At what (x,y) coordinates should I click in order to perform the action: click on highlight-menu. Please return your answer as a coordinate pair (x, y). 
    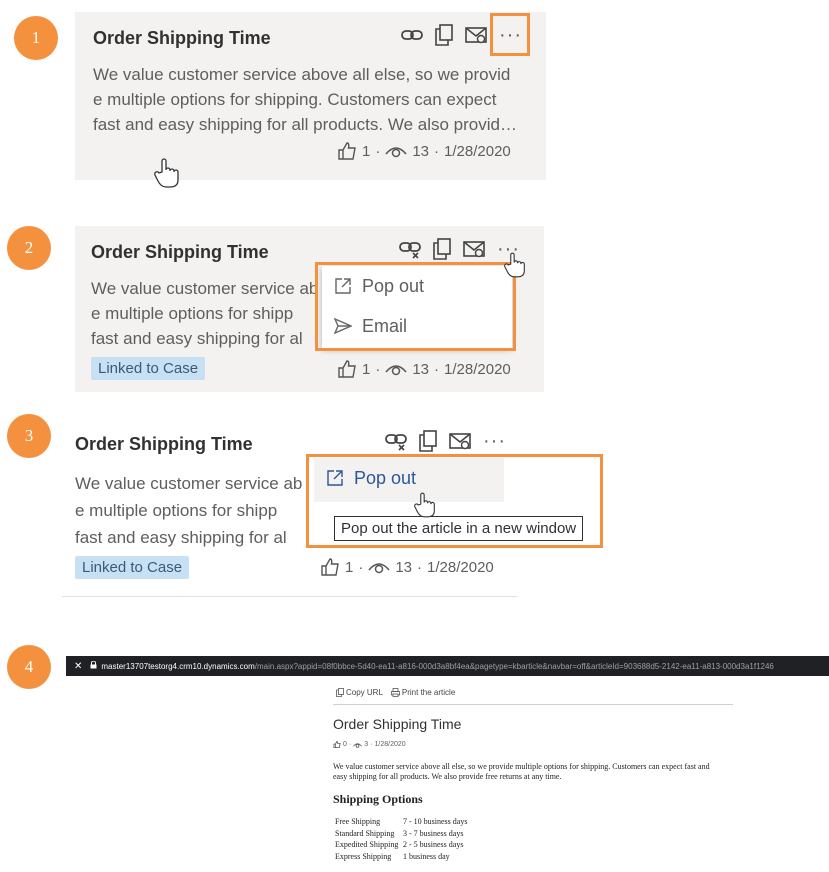
    Looking at the image, I should click on (415, 306).